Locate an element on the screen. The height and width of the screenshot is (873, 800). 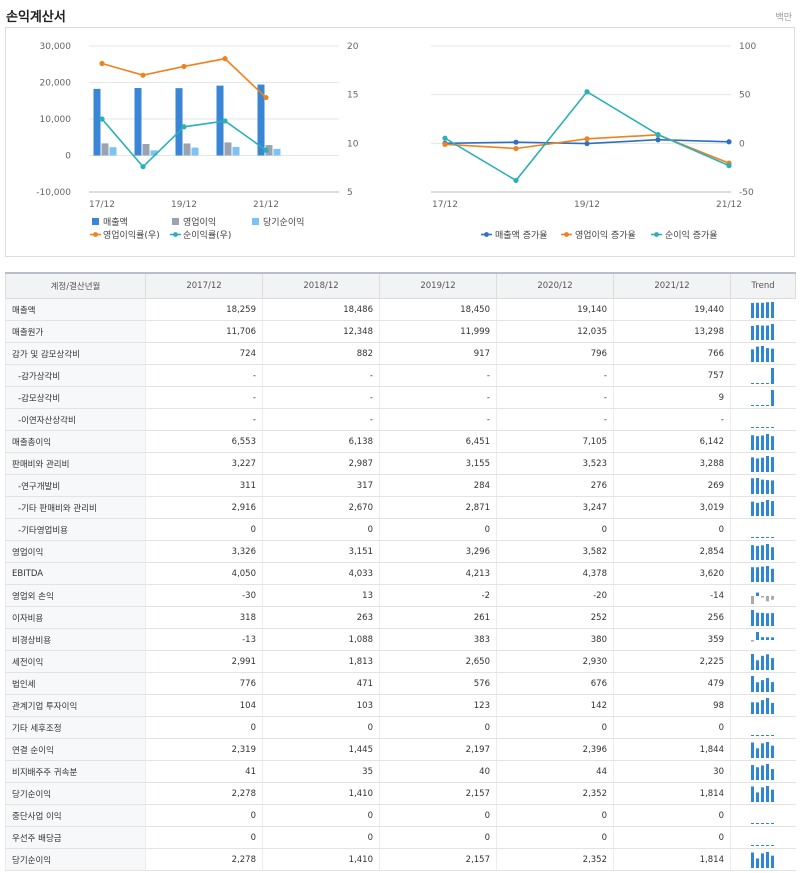
row-value: 263 is located at coordinates (321, 617).